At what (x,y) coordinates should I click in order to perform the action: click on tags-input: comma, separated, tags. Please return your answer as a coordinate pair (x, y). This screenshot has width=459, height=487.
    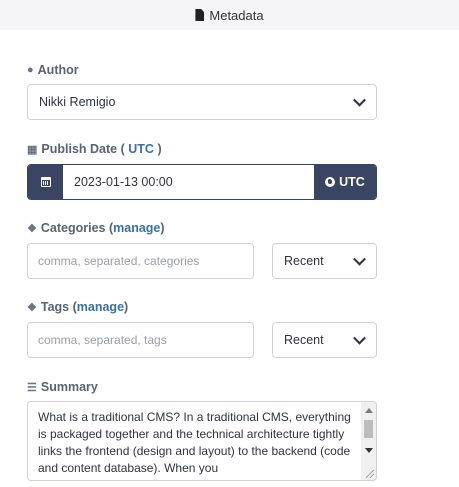
    Looking at the image, I should click on (140, 340).